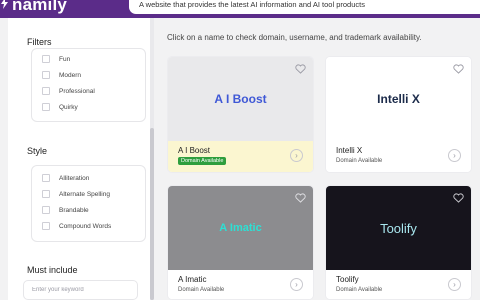 Image resolution: width=480 pixels, height=300 pixels. I want to click on card-logo-area: A I Boost, so click(240, 99).